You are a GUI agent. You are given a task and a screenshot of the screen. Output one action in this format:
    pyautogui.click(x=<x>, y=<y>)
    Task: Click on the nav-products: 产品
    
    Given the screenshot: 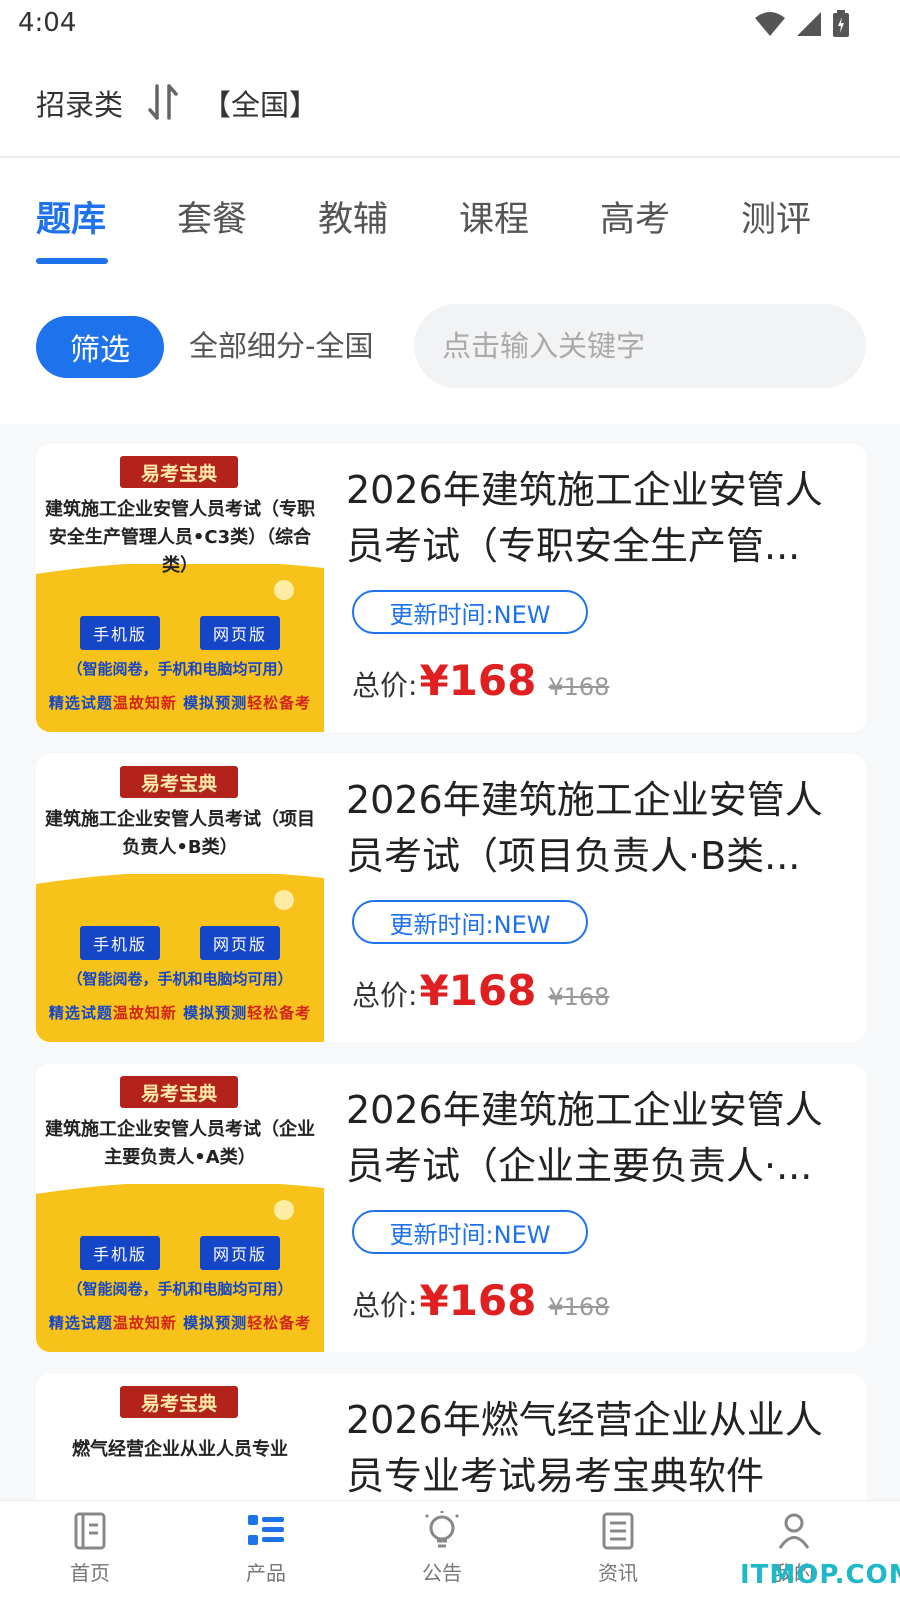 What is the action you would take?
    pyautogui.click(x=266, y=1548)
    